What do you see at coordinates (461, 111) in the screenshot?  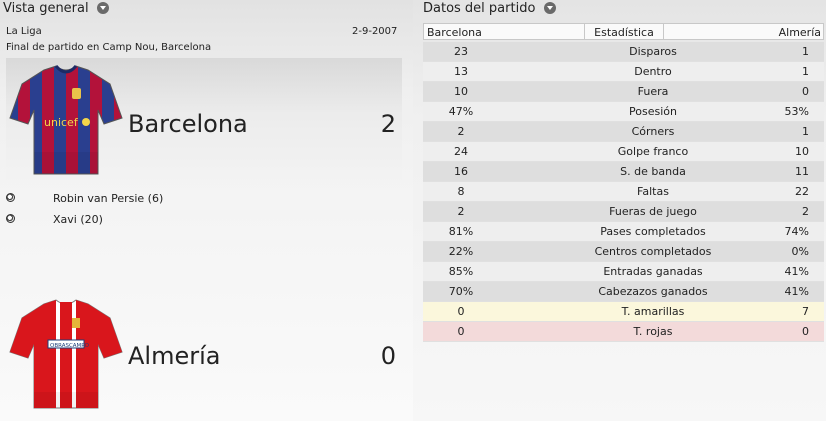 I see `home-value: 47%` at bounding box center [461, 111].